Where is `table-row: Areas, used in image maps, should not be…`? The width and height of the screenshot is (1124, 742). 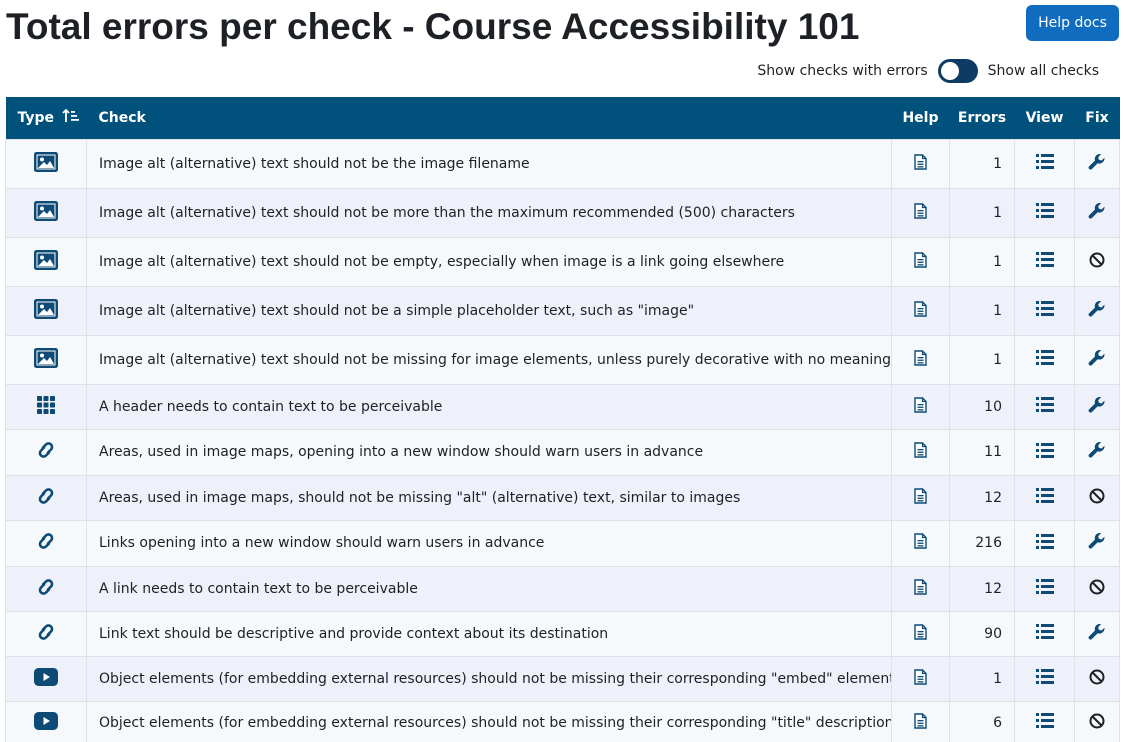
table-row: Areas, used in image maps, should not be… is located at coordinates (562, 497).